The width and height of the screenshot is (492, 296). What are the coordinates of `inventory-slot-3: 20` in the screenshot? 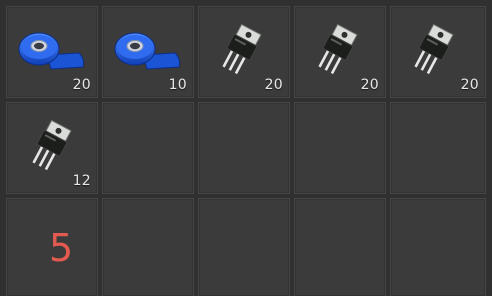 It's located at (244, 52).